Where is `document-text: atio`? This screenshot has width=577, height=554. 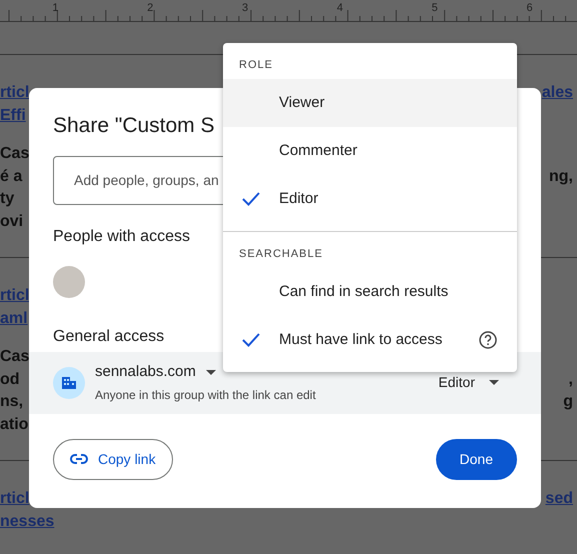 document-text: atio is located at coordinates (14, 424).